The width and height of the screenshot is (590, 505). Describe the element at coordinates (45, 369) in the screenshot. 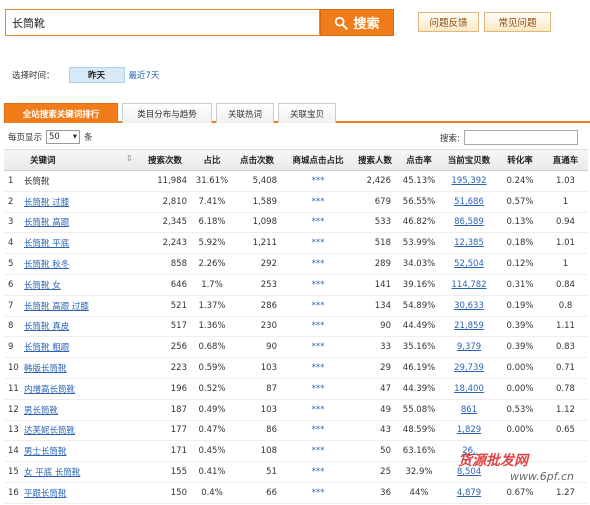

I see `keyword-link: 韩版长筒靴` at that location.